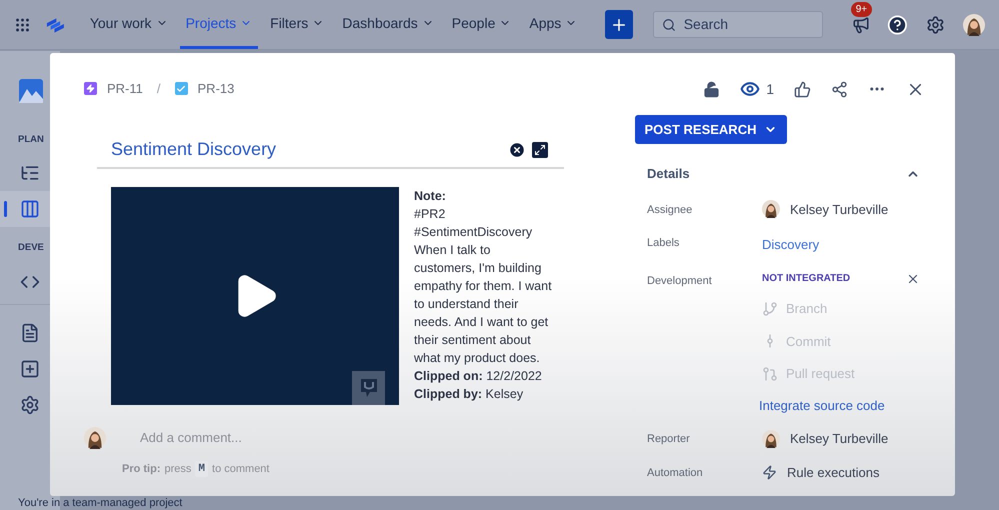 Image resolution: width=999 pixels, height=510 pixels. I want to click on footer-text: You're in a team-managed project, so click(100, 503).